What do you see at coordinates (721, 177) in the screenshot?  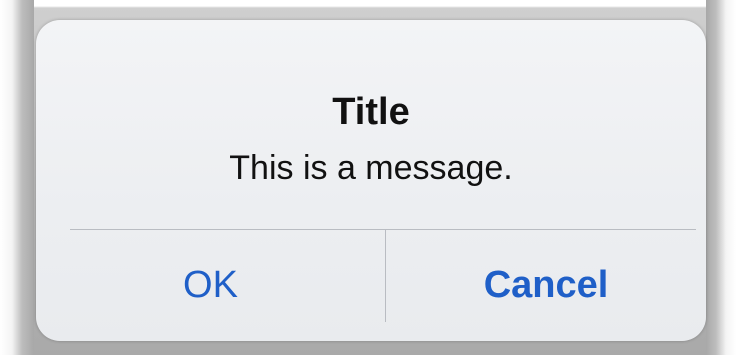 I see `backdrop-edge-right` at bounding box center [721, 177].